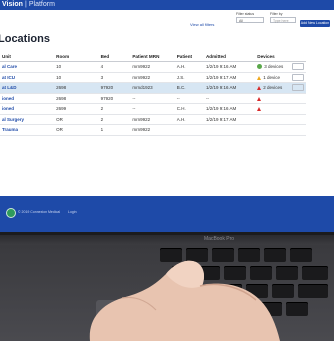 The height and width of the screenshot is (341, 334). What do you see at coordinates (229, 98) in the screenshot?
I see `cell-admitted: --` at bounding box center [229, 98].